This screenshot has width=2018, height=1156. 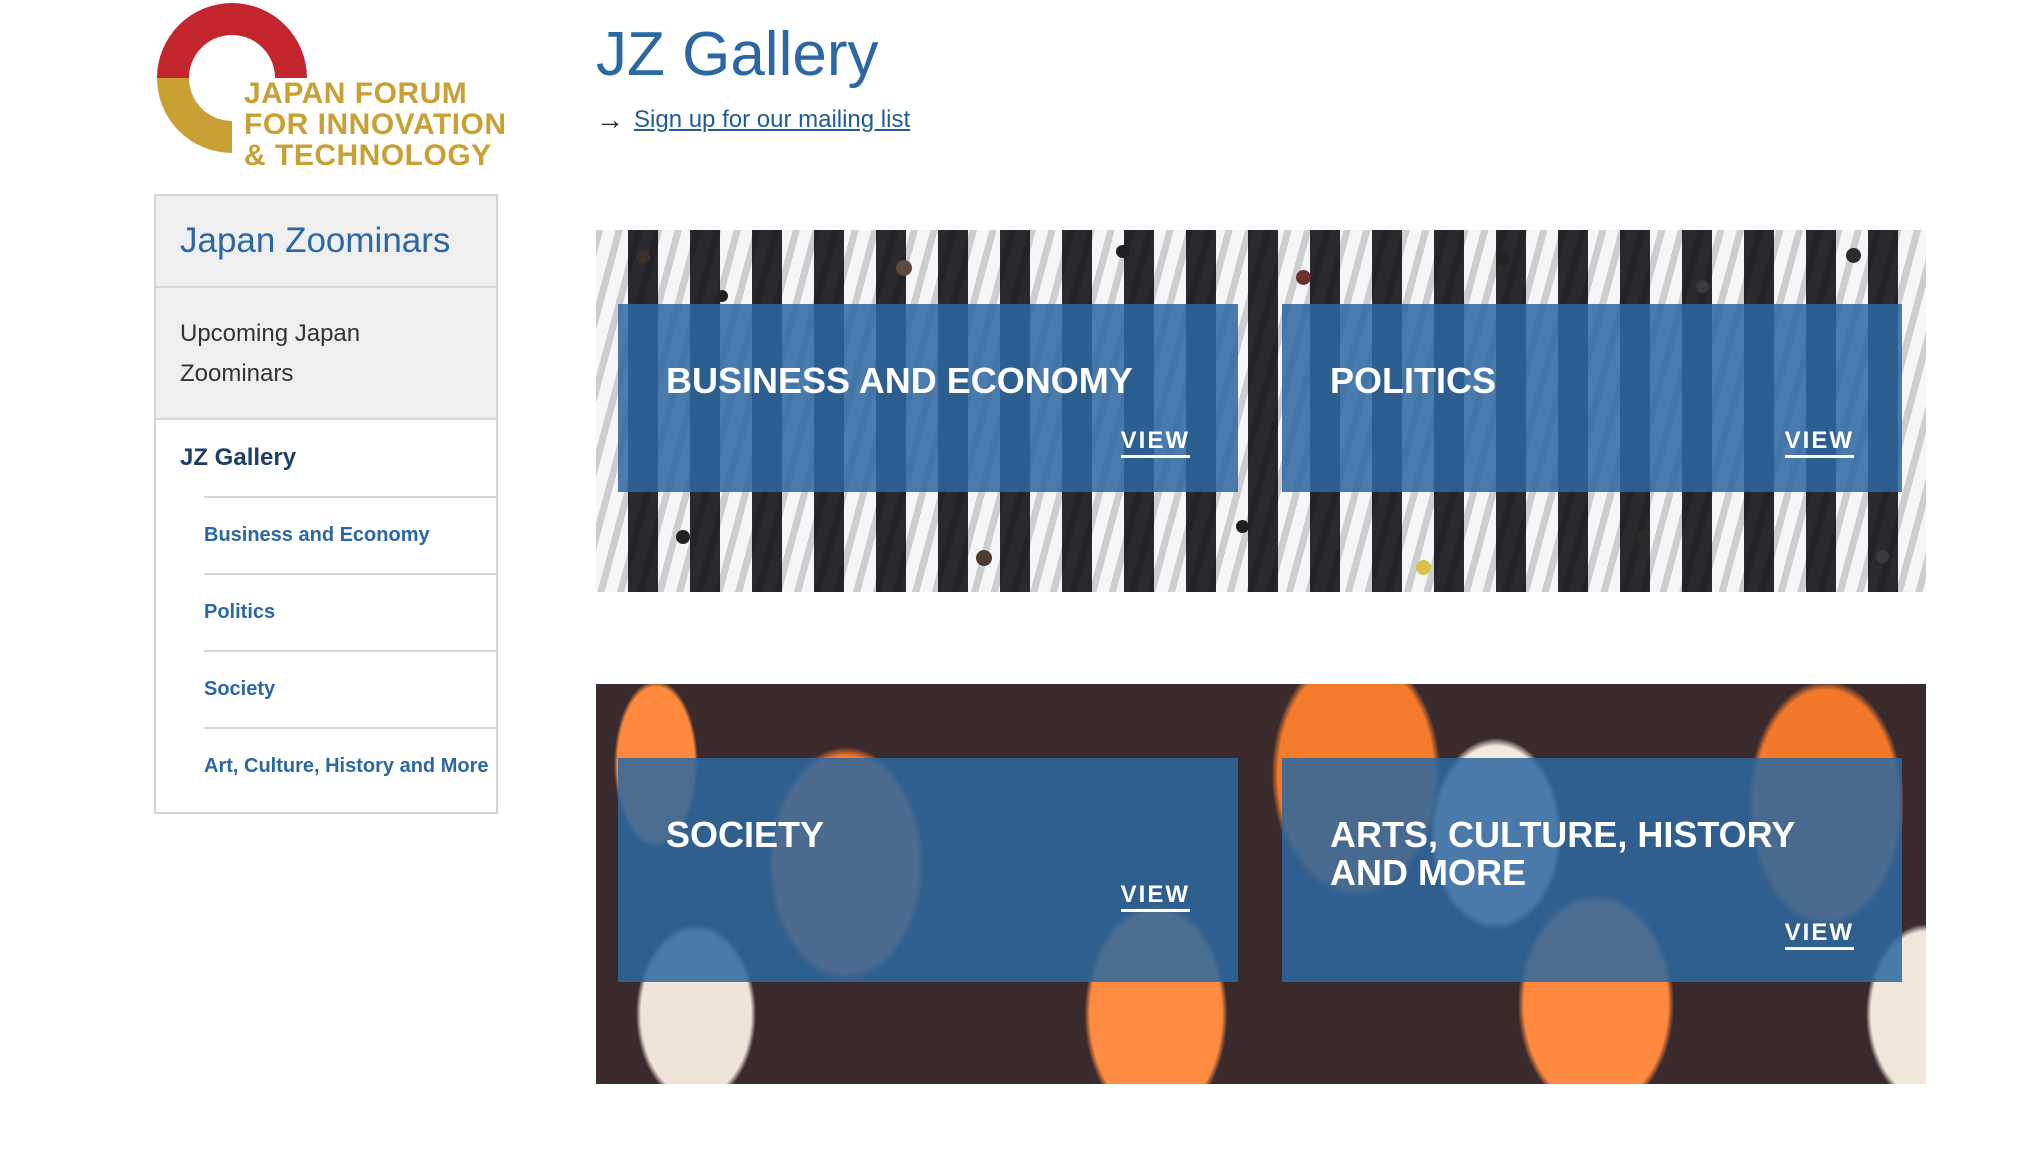 I want to click on card-title: ARTS, CULTURE, HISTORY AND MORE, so click(x=1562, y=853).